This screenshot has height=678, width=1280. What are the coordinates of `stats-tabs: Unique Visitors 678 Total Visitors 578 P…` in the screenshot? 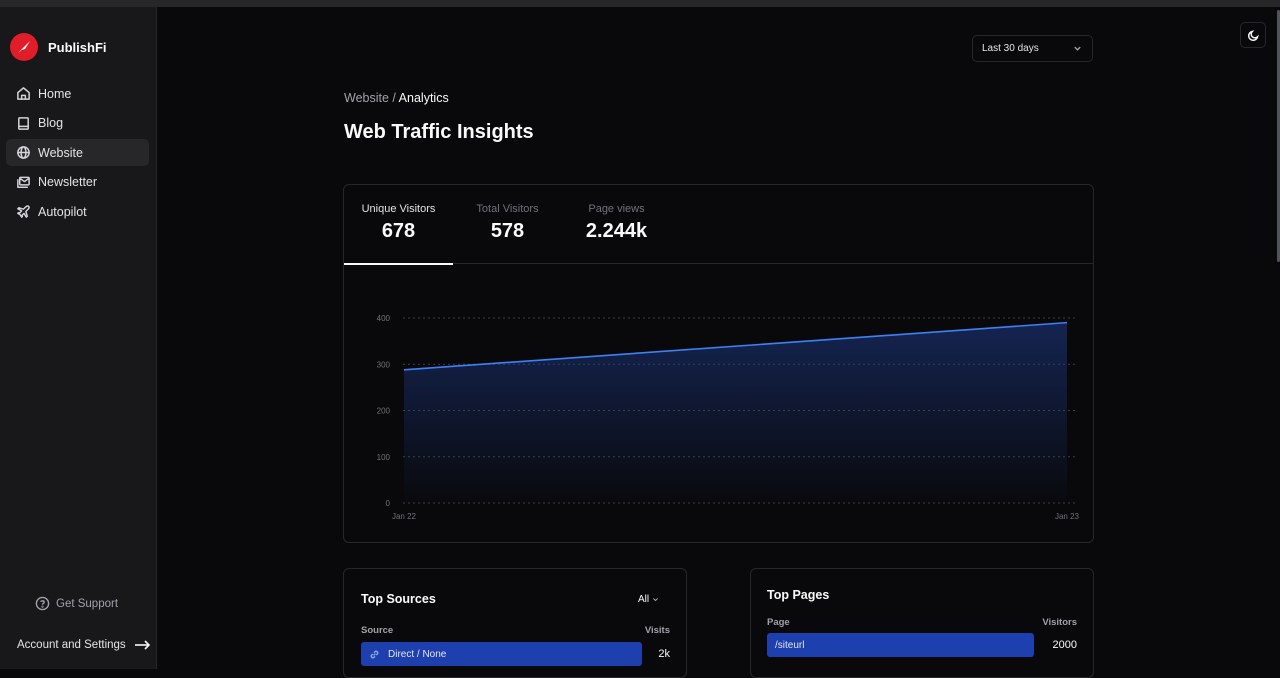 It's located at (718, 225).